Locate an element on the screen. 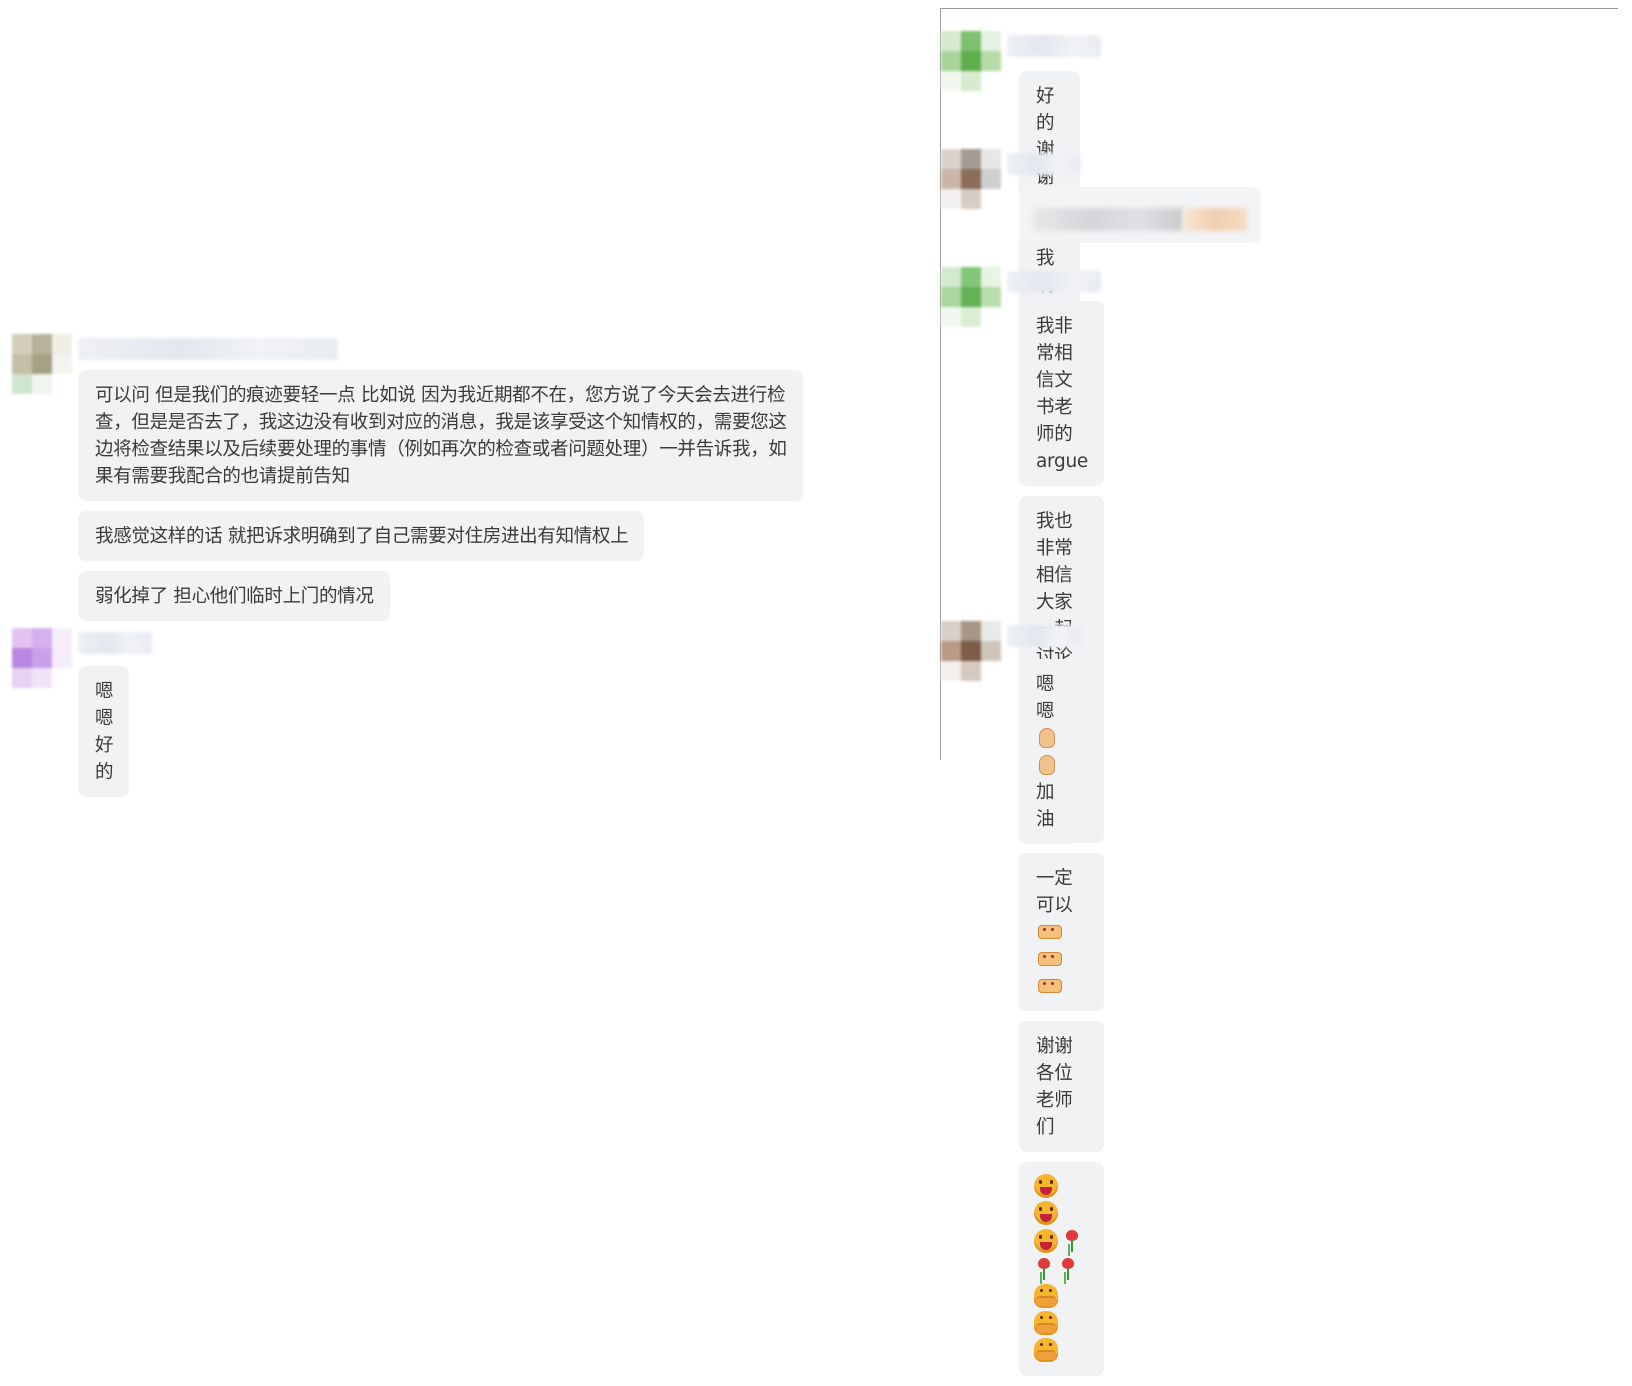 Image resolution: width=1632 pixels, height=1386 pixels. message-bubble: 嗯嗯好的 is located at coordinates (104, 731).